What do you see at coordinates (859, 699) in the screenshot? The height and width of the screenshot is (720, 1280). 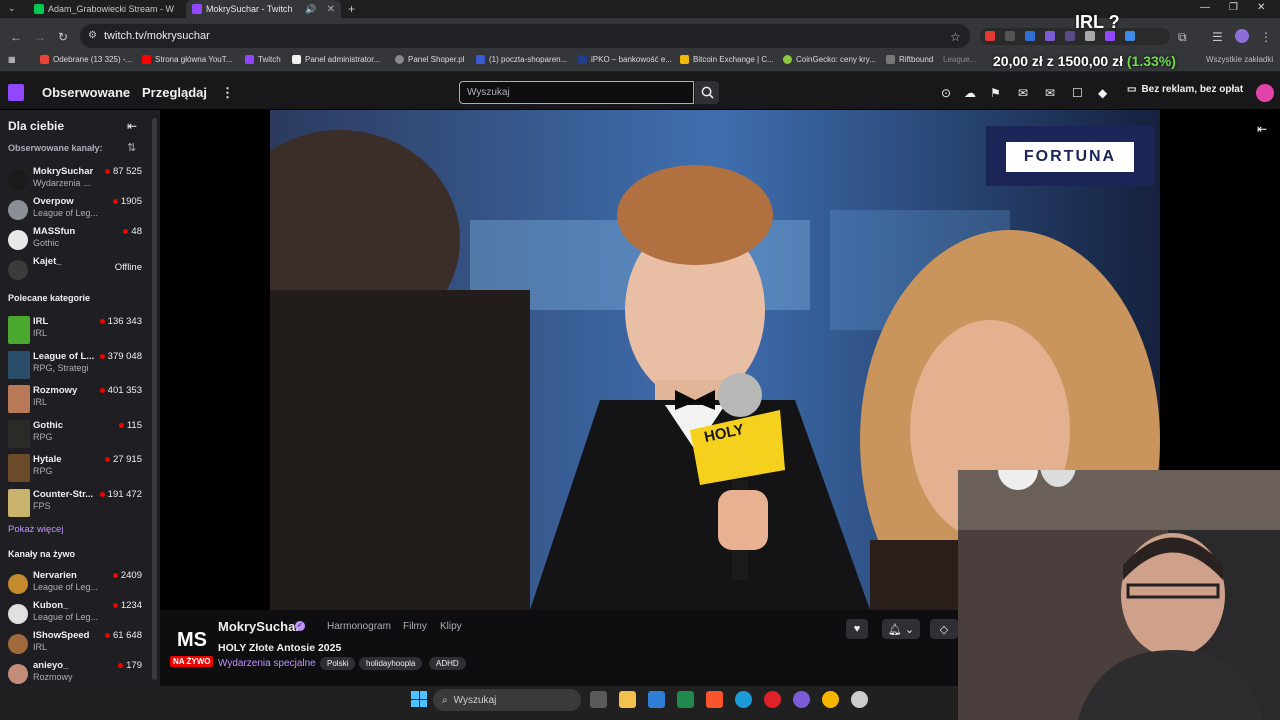 I see `settings-gear-icon` at bounding box center [859, 699].